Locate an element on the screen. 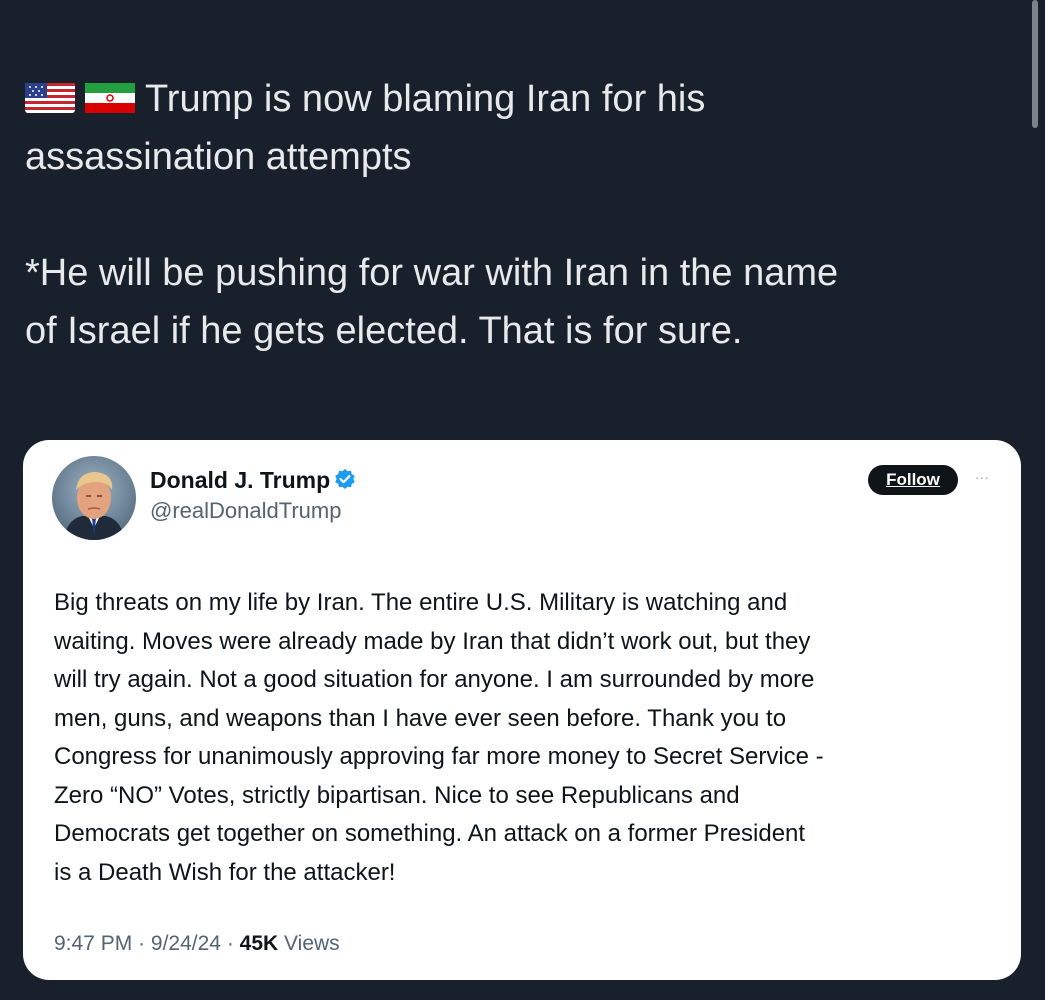 The width and height of the screenshot is (1045, 1000). tweet-time: 9:47 PM is located at coordinates (93, 943).